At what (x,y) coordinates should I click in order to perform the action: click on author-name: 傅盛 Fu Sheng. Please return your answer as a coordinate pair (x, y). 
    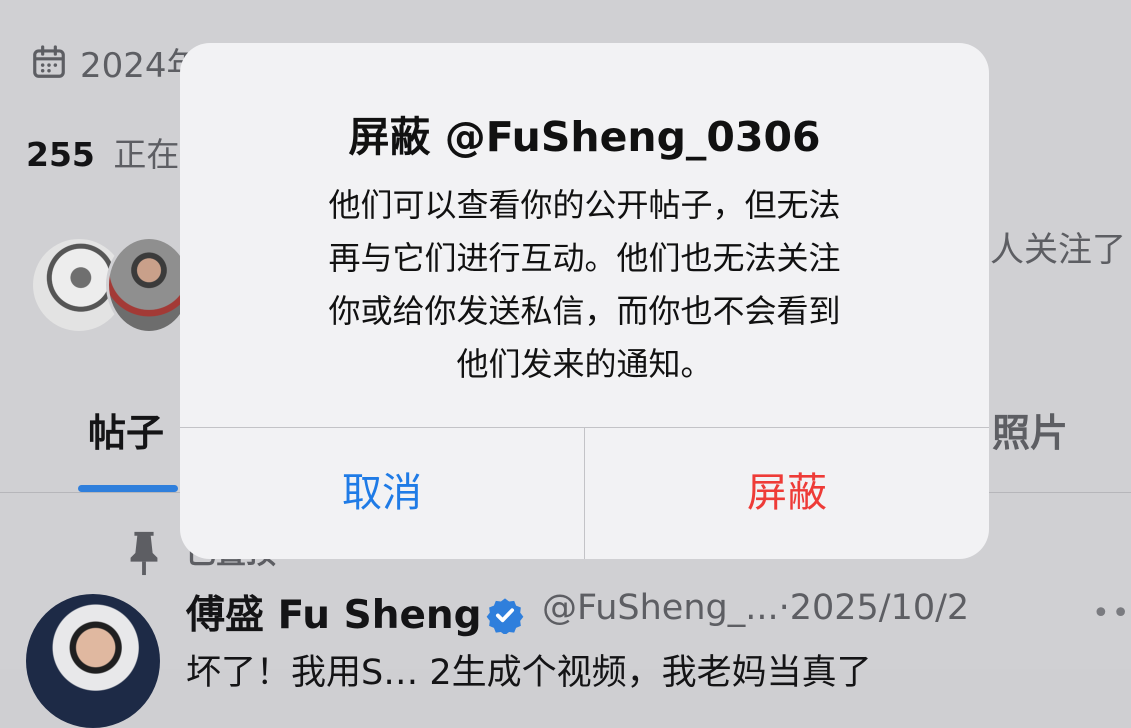
    Looking at the image, I should click on (334, 612).